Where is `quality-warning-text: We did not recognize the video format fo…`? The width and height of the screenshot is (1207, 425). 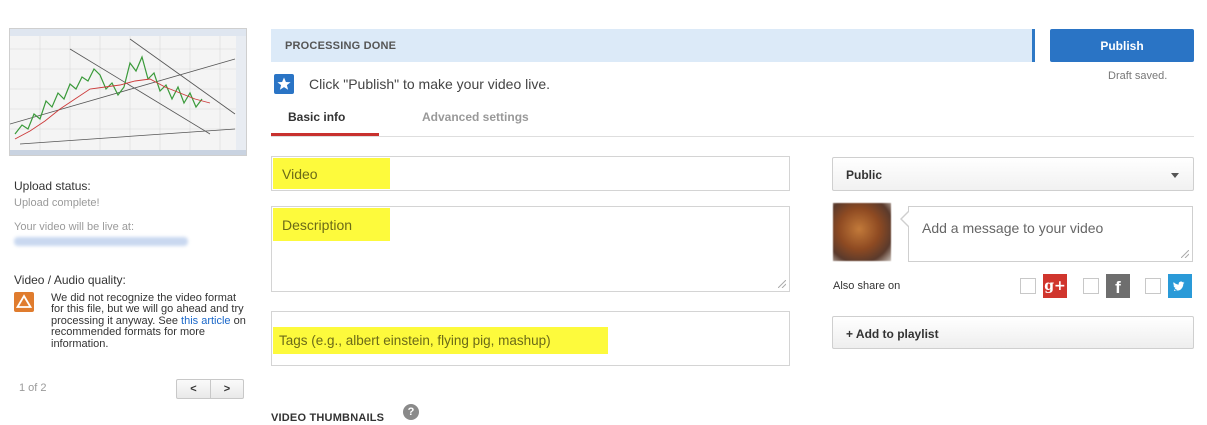 quality-warning-text: We did not recognize the video format fo… is located at coordinates (151, 321).